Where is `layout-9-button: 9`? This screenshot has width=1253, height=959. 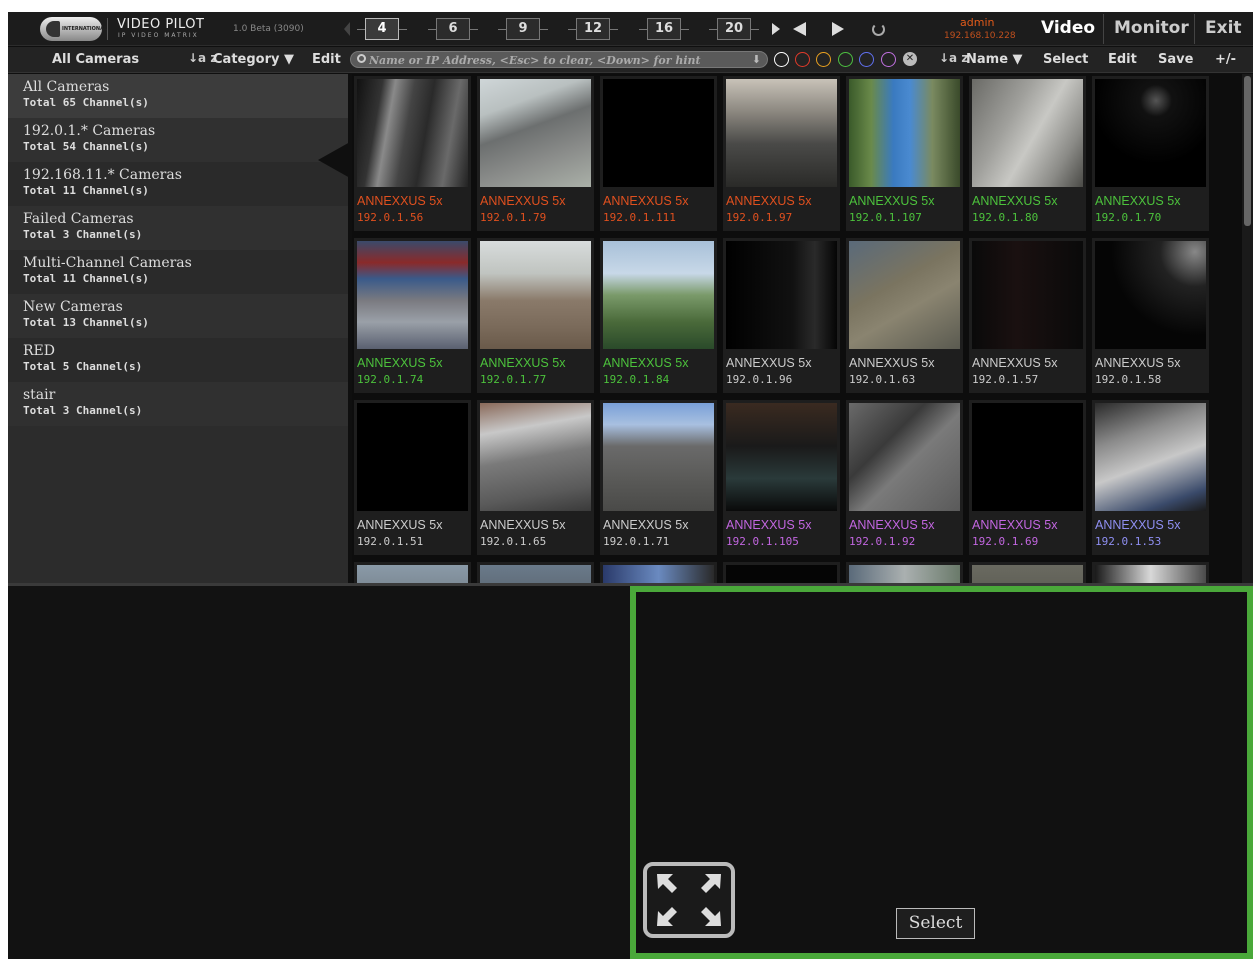
layout-9-button: 9 is located at coordinates (523, 29).